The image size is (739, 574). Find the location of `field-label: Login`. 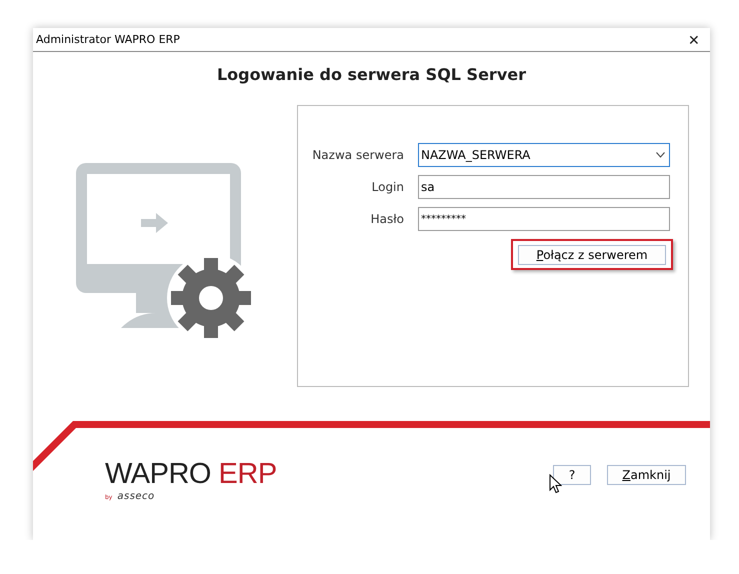

field-label: Login is located at coordinates (388, 187).